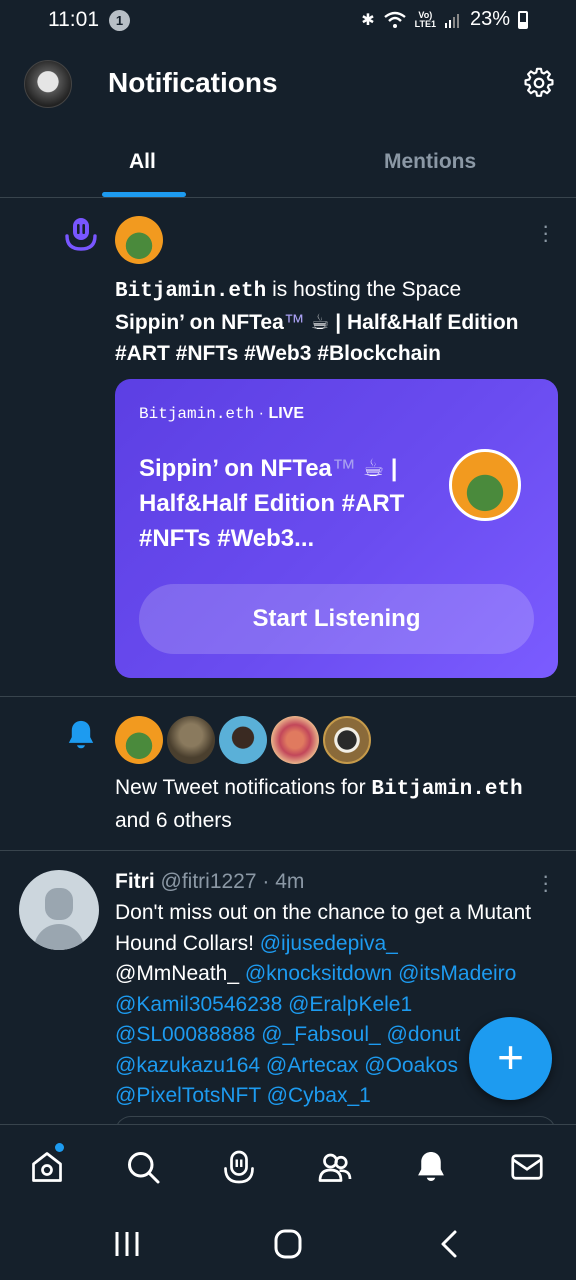  Describe the element at coordinates (135, 881) in the screenshot. I see `tweet-author-name: Fitri` at that location.